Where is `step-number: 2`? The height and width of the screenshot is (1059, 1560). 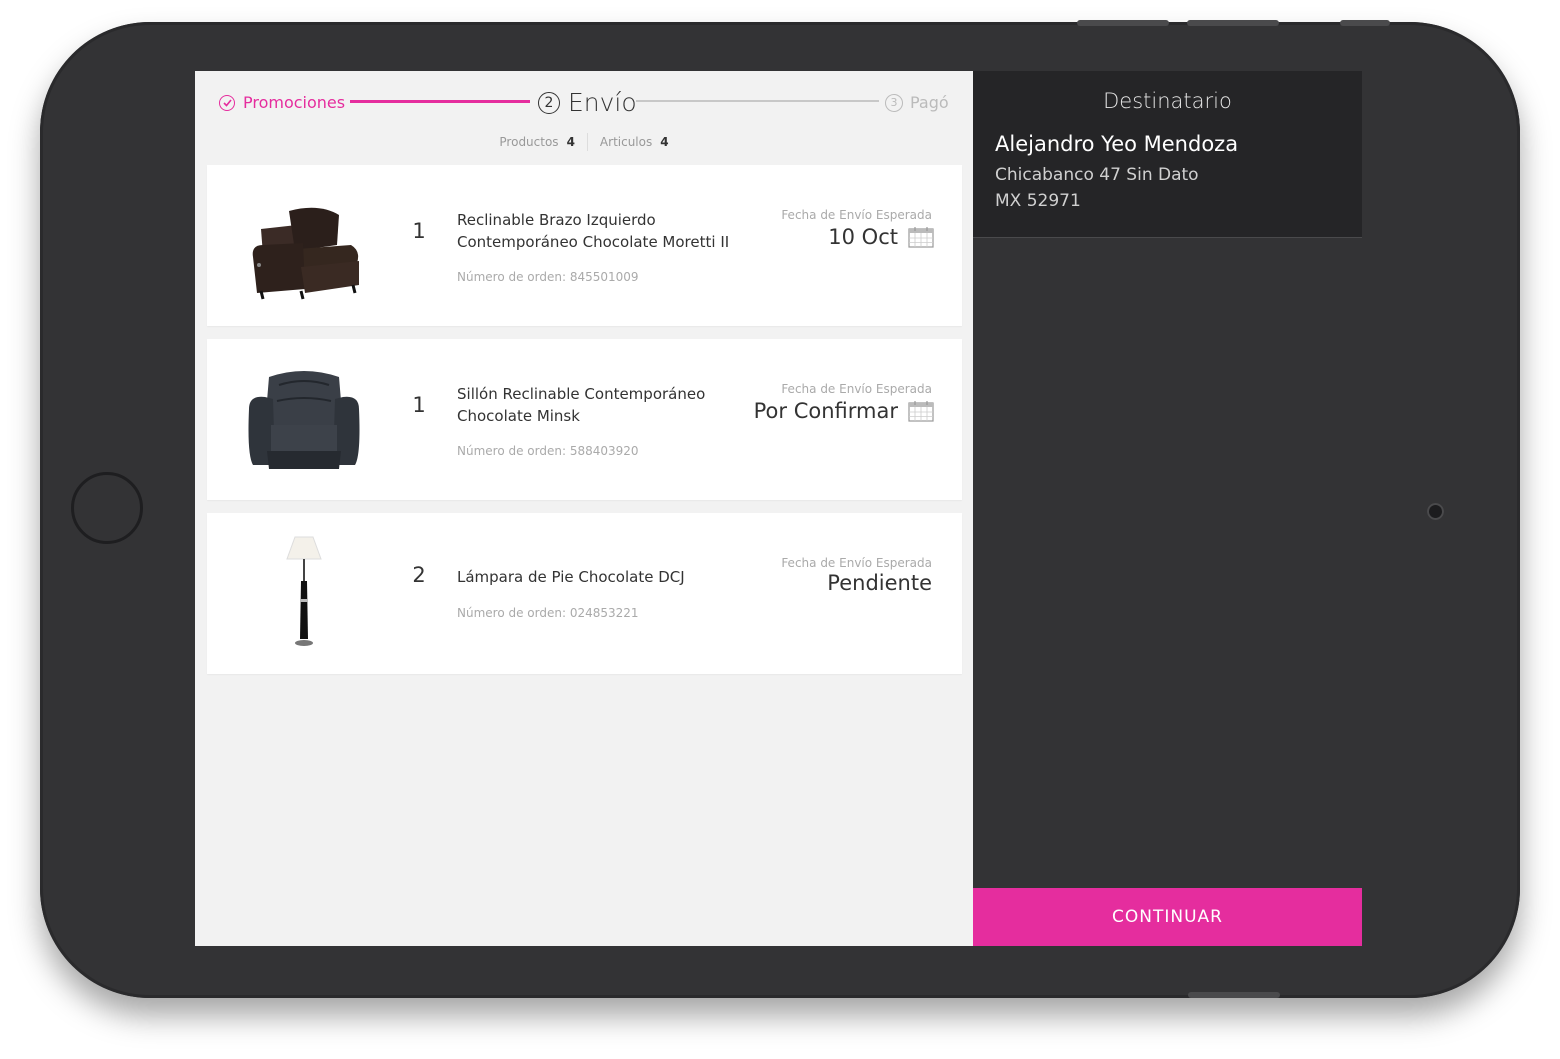
step-number: 2 is located at coordinates (549, 102).